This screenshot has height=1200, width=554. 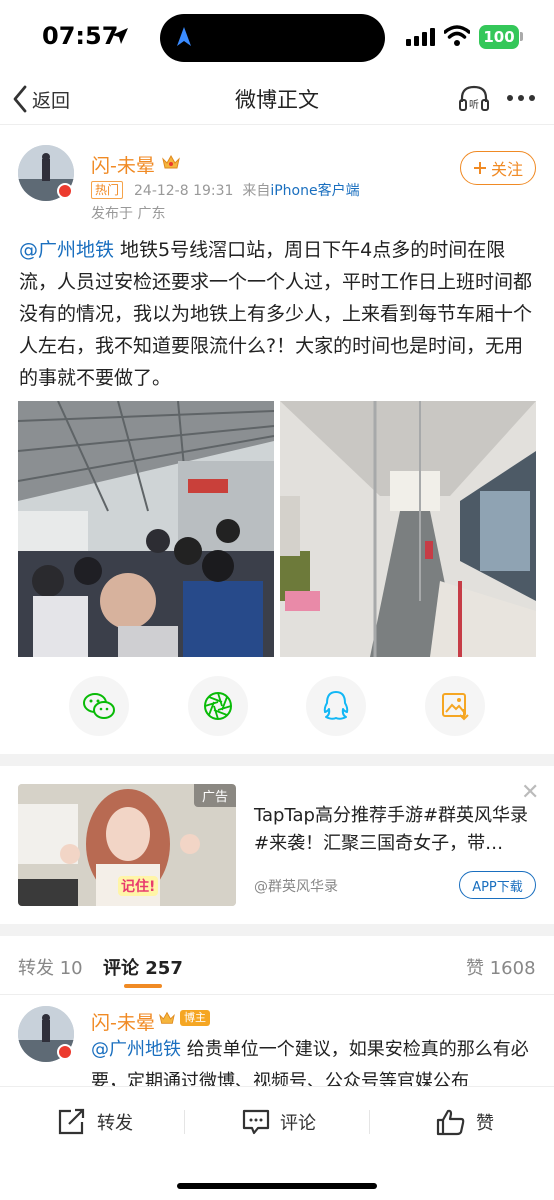 I want to click on source-client-link: iPhone客户端, so click(x=314, y=191).